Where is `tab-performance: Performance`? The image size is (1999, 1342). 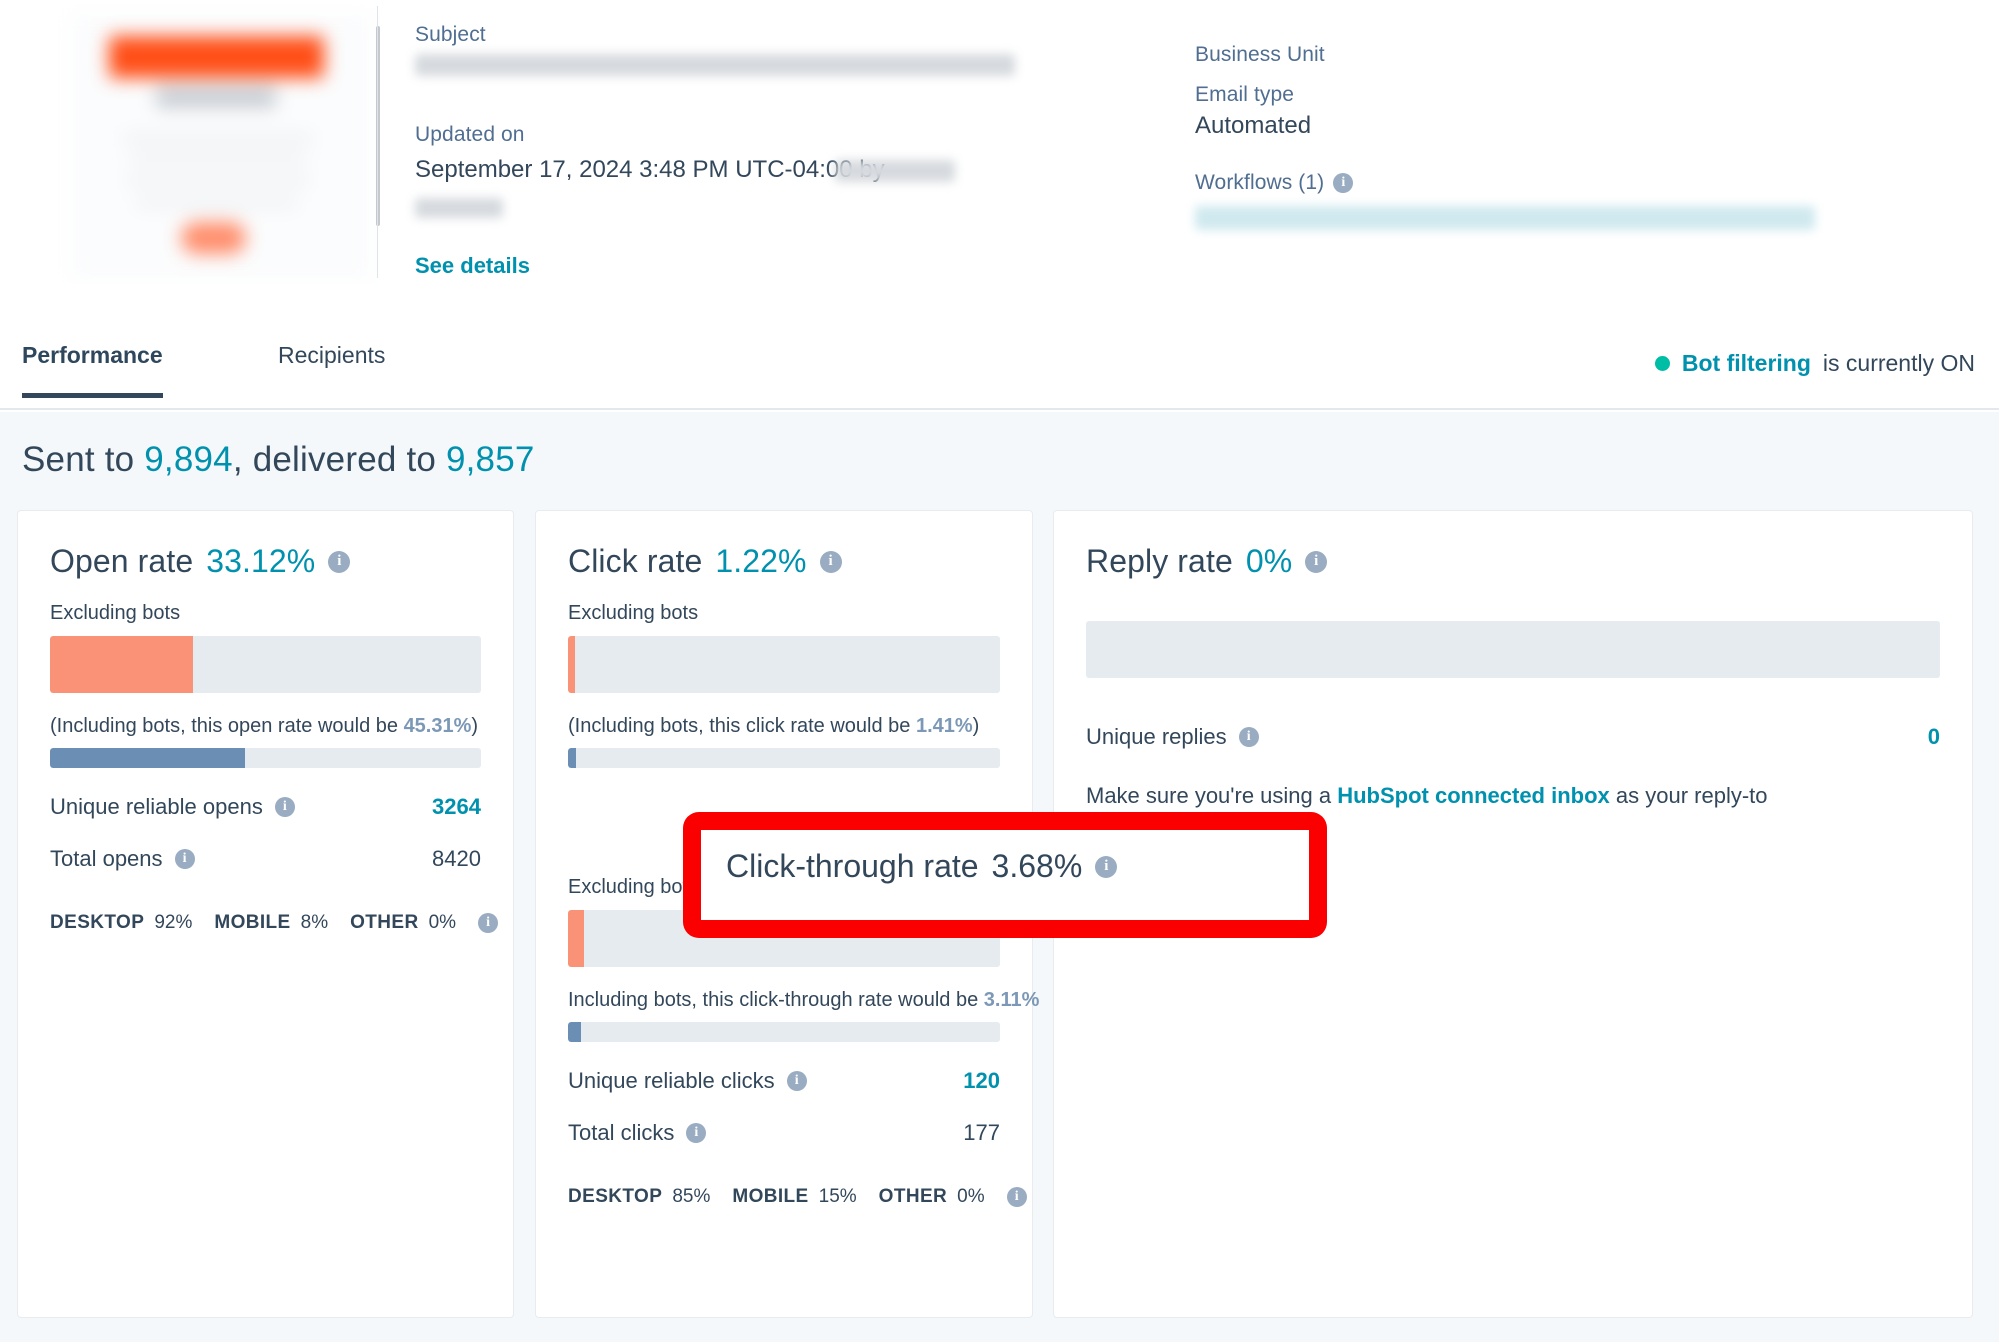 tab-performance: Performance is located at coordinates (92, 370).